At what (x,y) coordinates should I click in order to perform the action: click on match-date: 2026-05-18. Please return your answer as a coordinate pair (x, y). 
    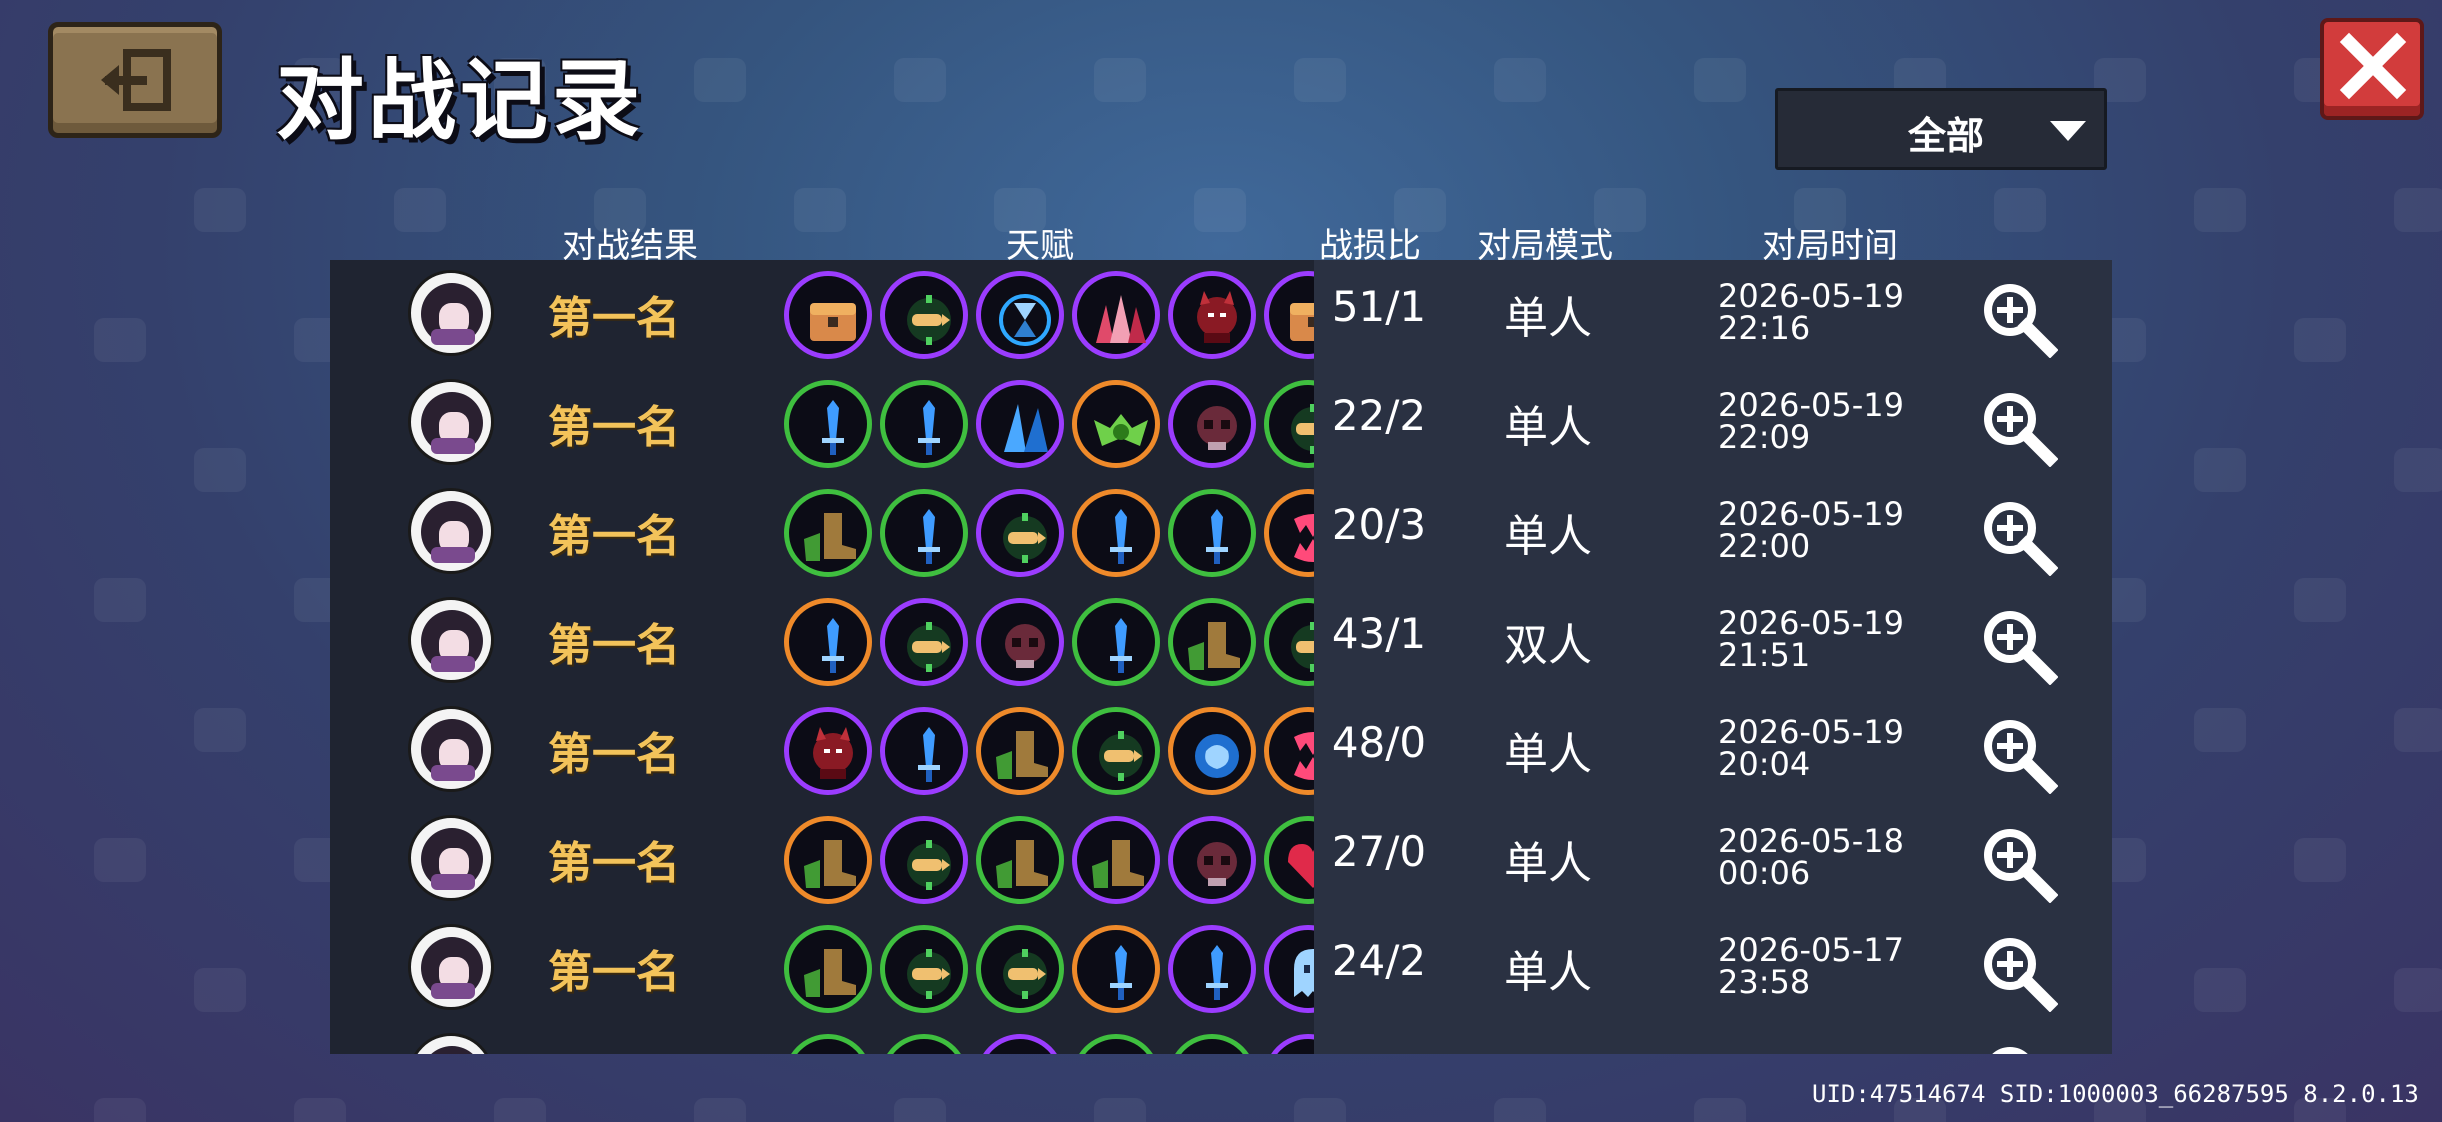
    Looking at the image, I should click on (1811, 841).